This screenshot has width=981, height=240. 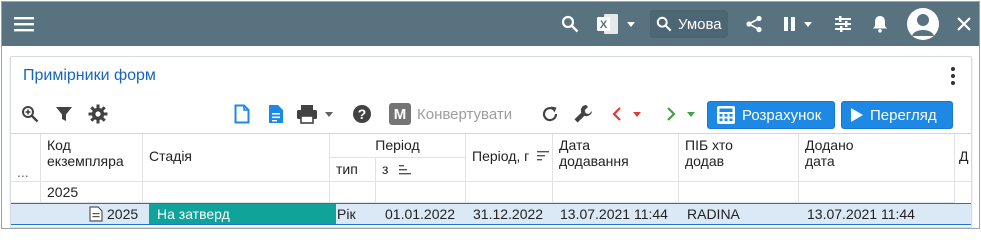 What do you see at coordinates (903, 115) in the screenshot?
I see `view-label: Перегляд` at bounding box center [903, 115].